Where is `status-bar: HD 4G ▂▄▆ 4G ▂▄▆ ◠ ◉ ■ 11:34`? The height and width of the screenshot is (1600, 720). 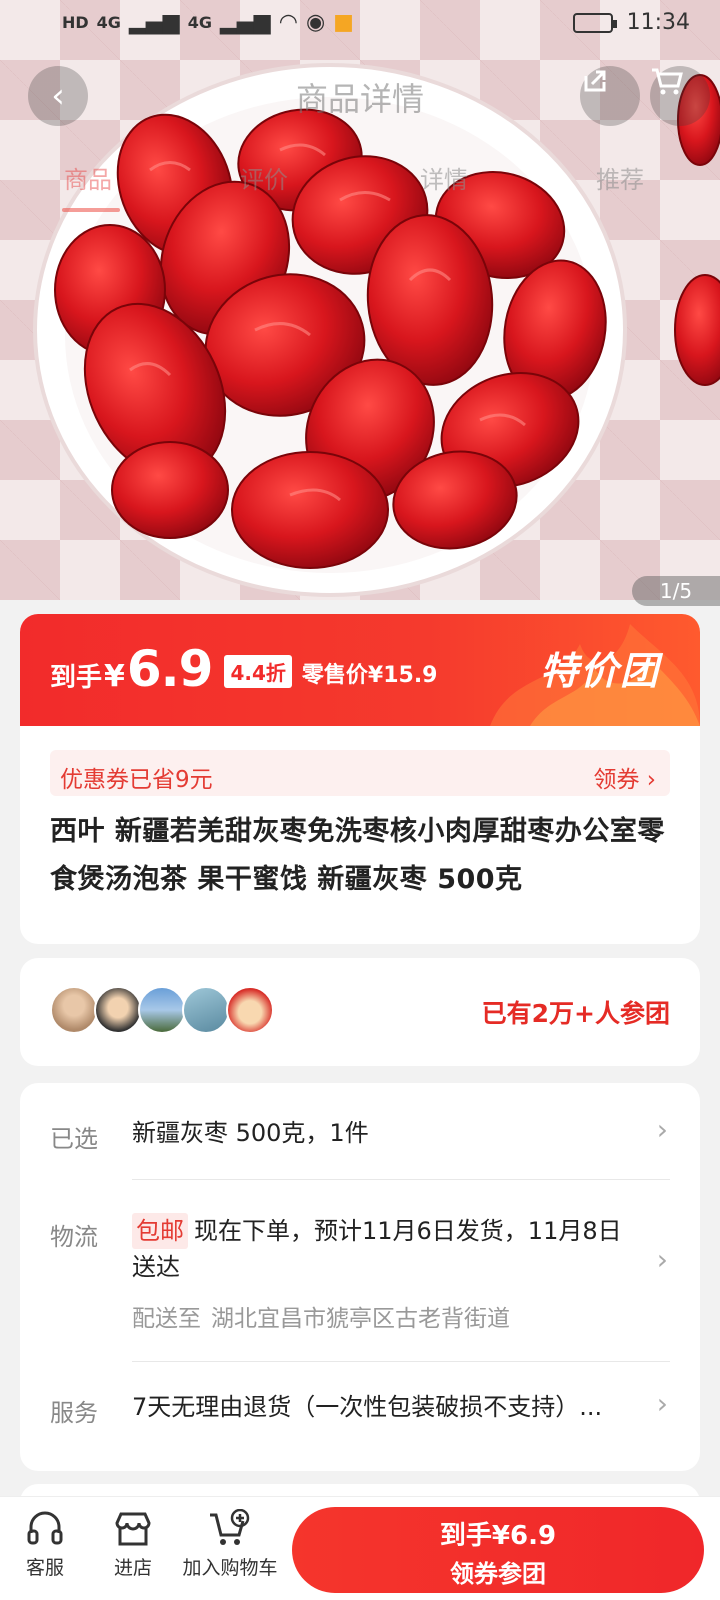 status-bar: HD 4G ▂▄▆ 4G ▂▄▆ ◠ ◉ ■ 11:34 is located at coordinates (360, 24).